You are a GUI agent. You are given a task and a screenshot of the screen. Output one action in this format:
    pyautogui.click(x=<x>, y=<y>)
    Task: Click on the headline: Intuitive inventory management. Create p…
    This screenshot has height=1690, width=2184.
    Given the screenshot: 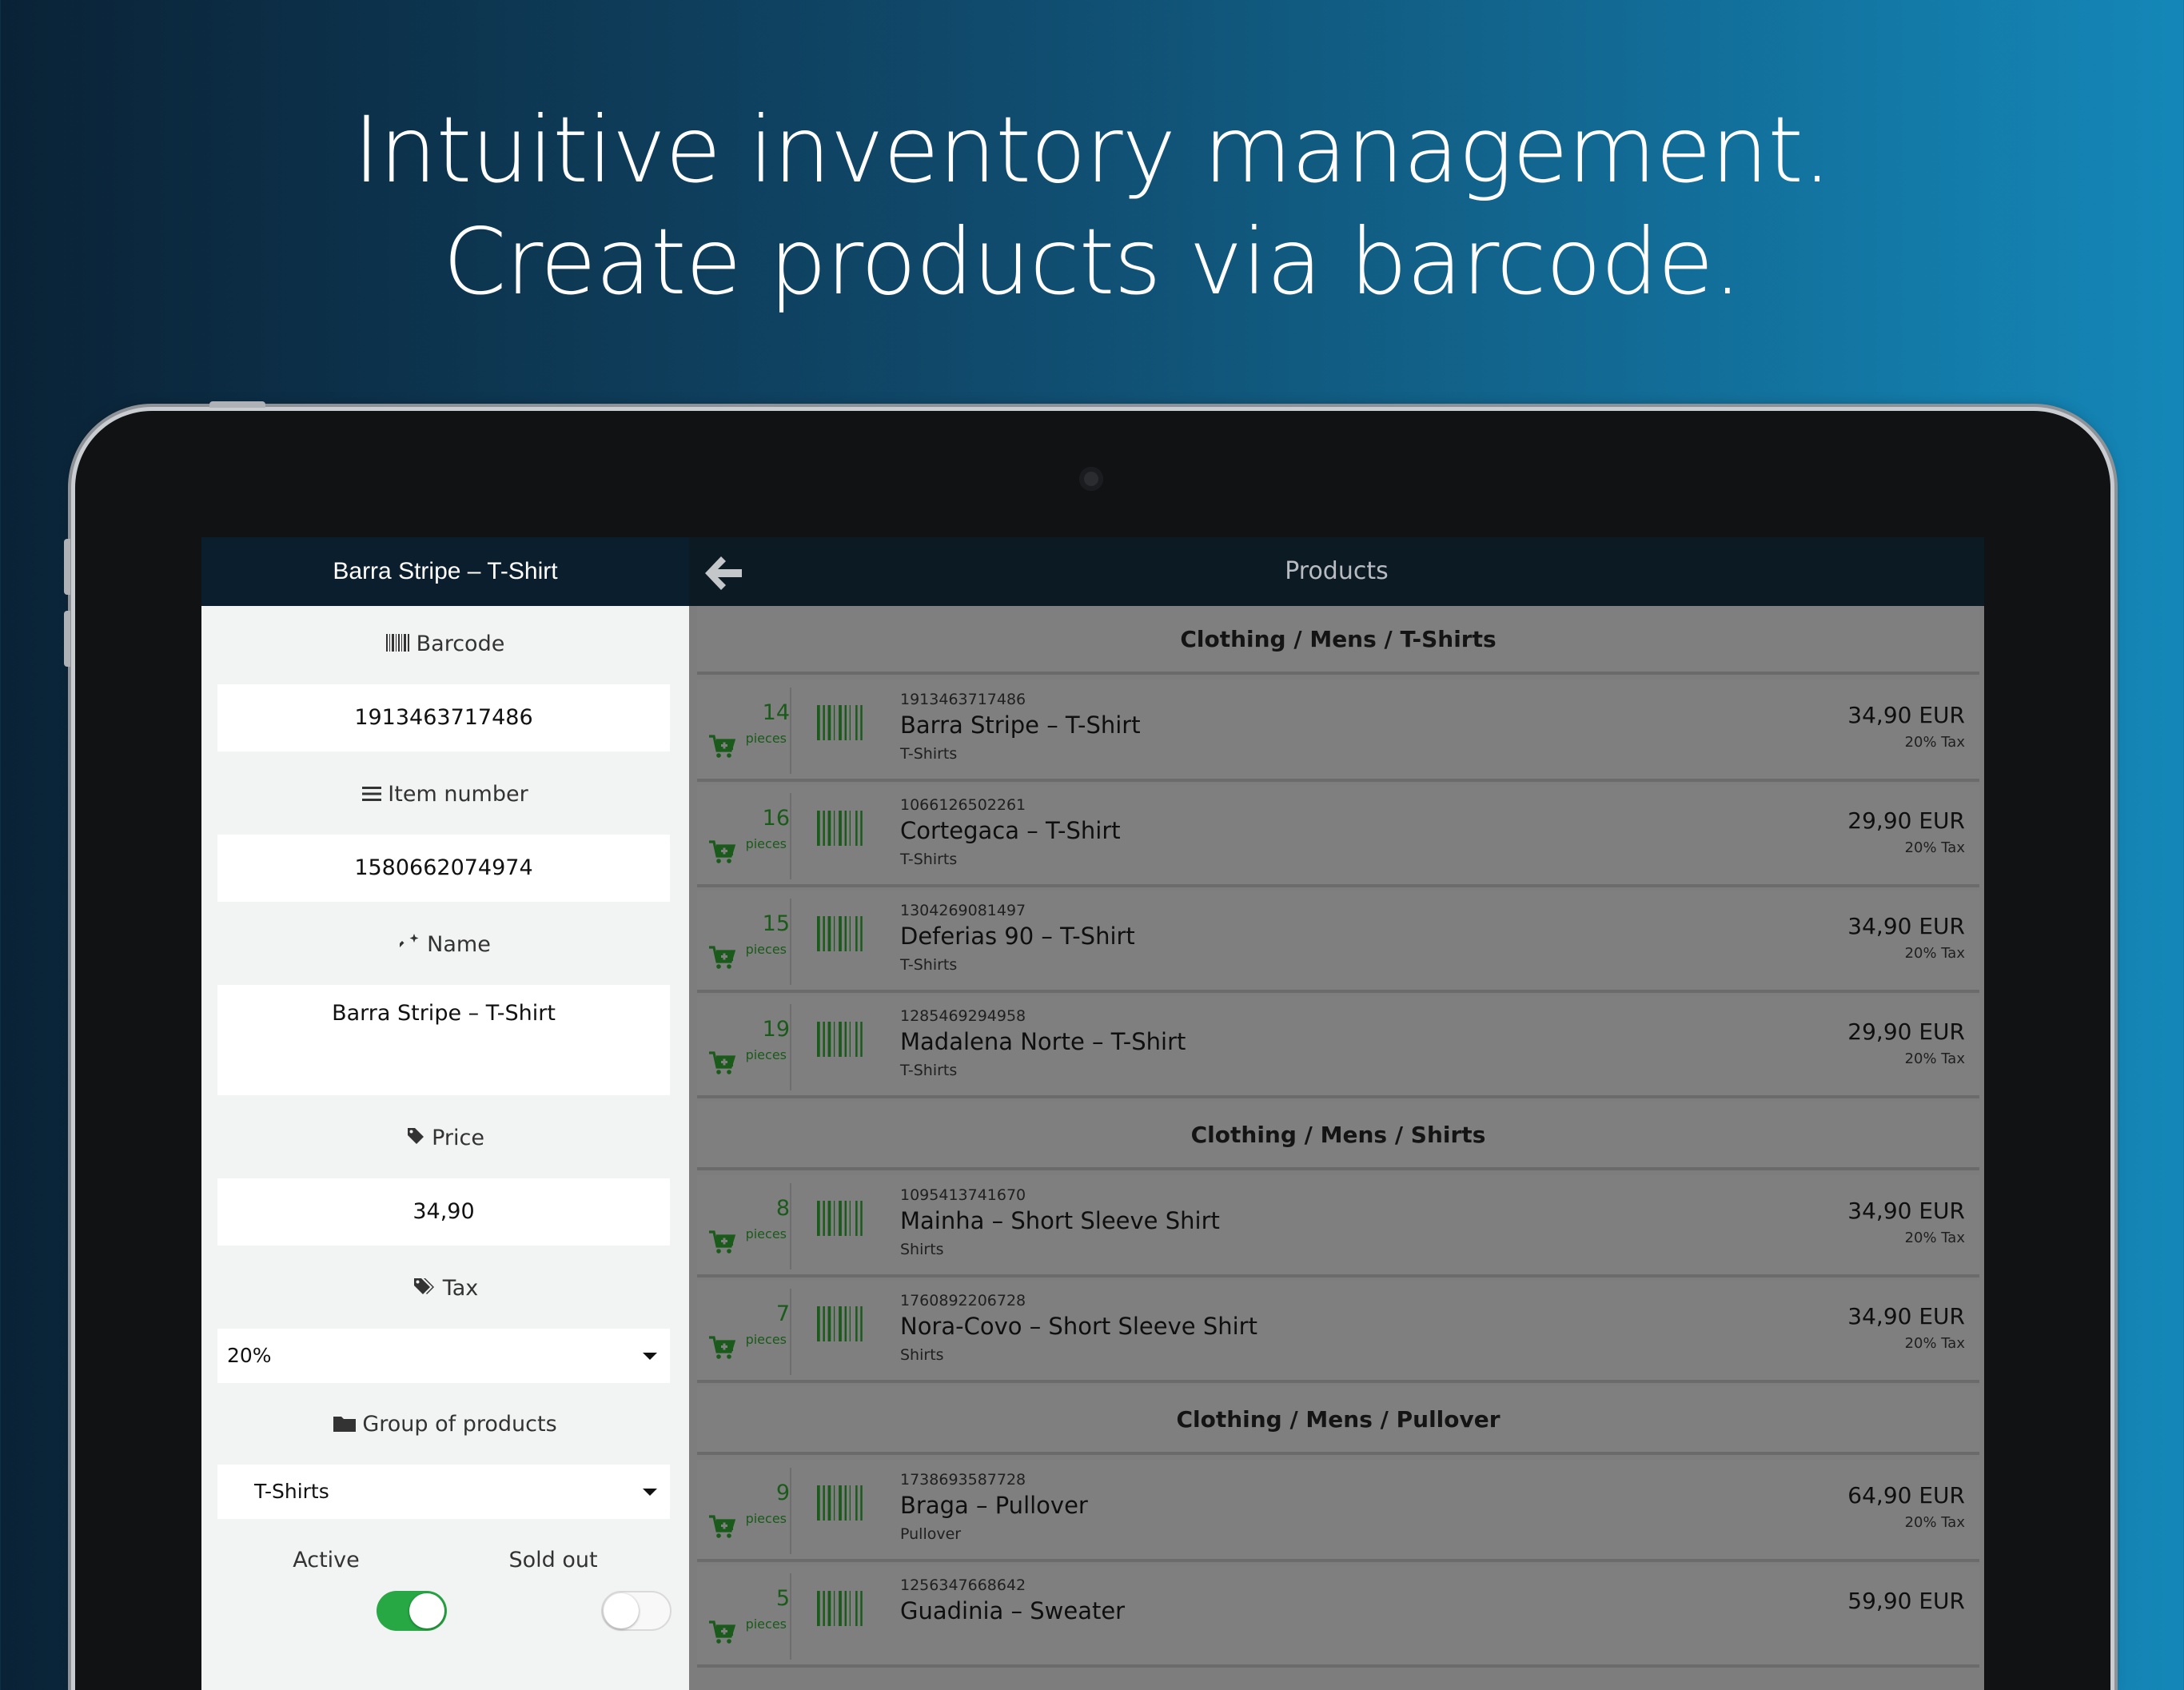 What is the action you would take?
    pyautogui.click(x=1092, y=206)
    